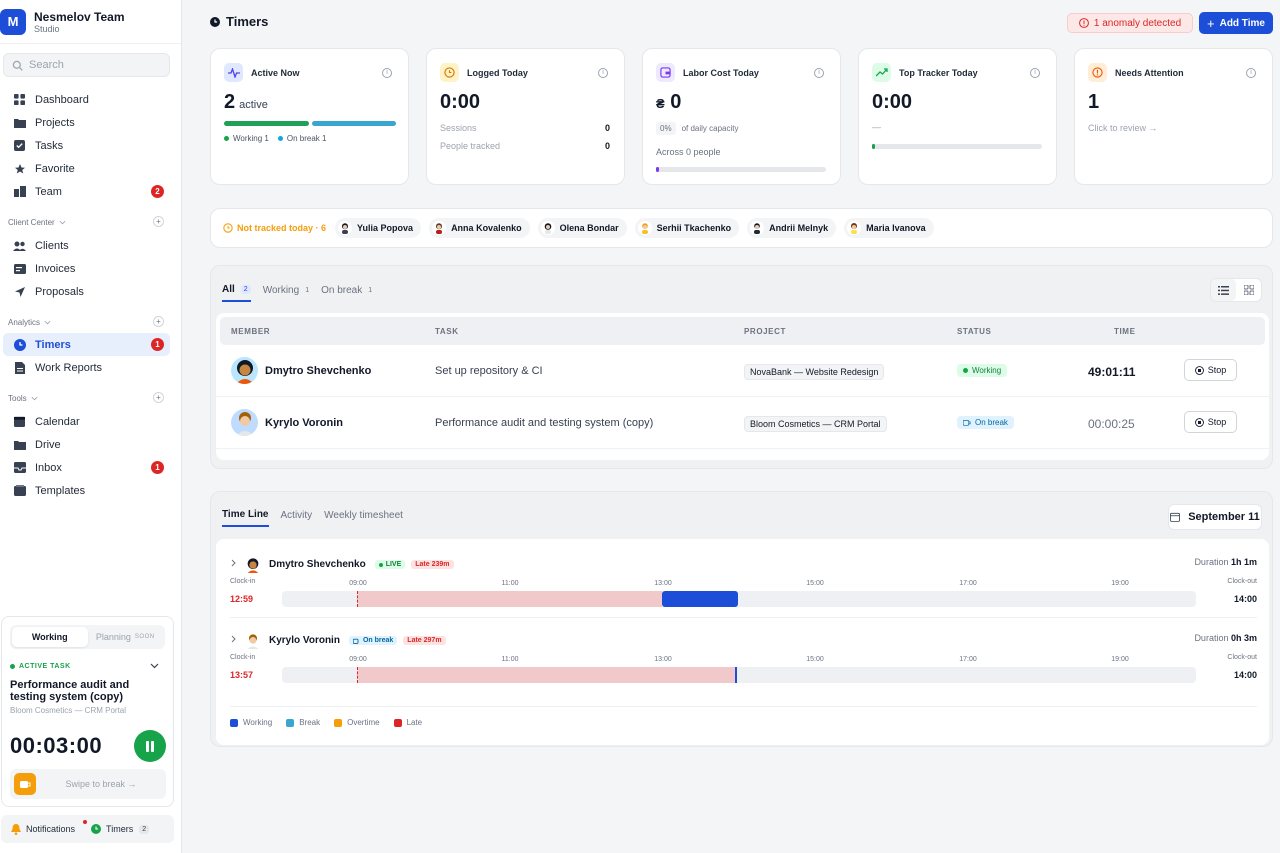 The image size is (1280, 853). I want to click on tab-time-line: Time Line, so click(245, 518).